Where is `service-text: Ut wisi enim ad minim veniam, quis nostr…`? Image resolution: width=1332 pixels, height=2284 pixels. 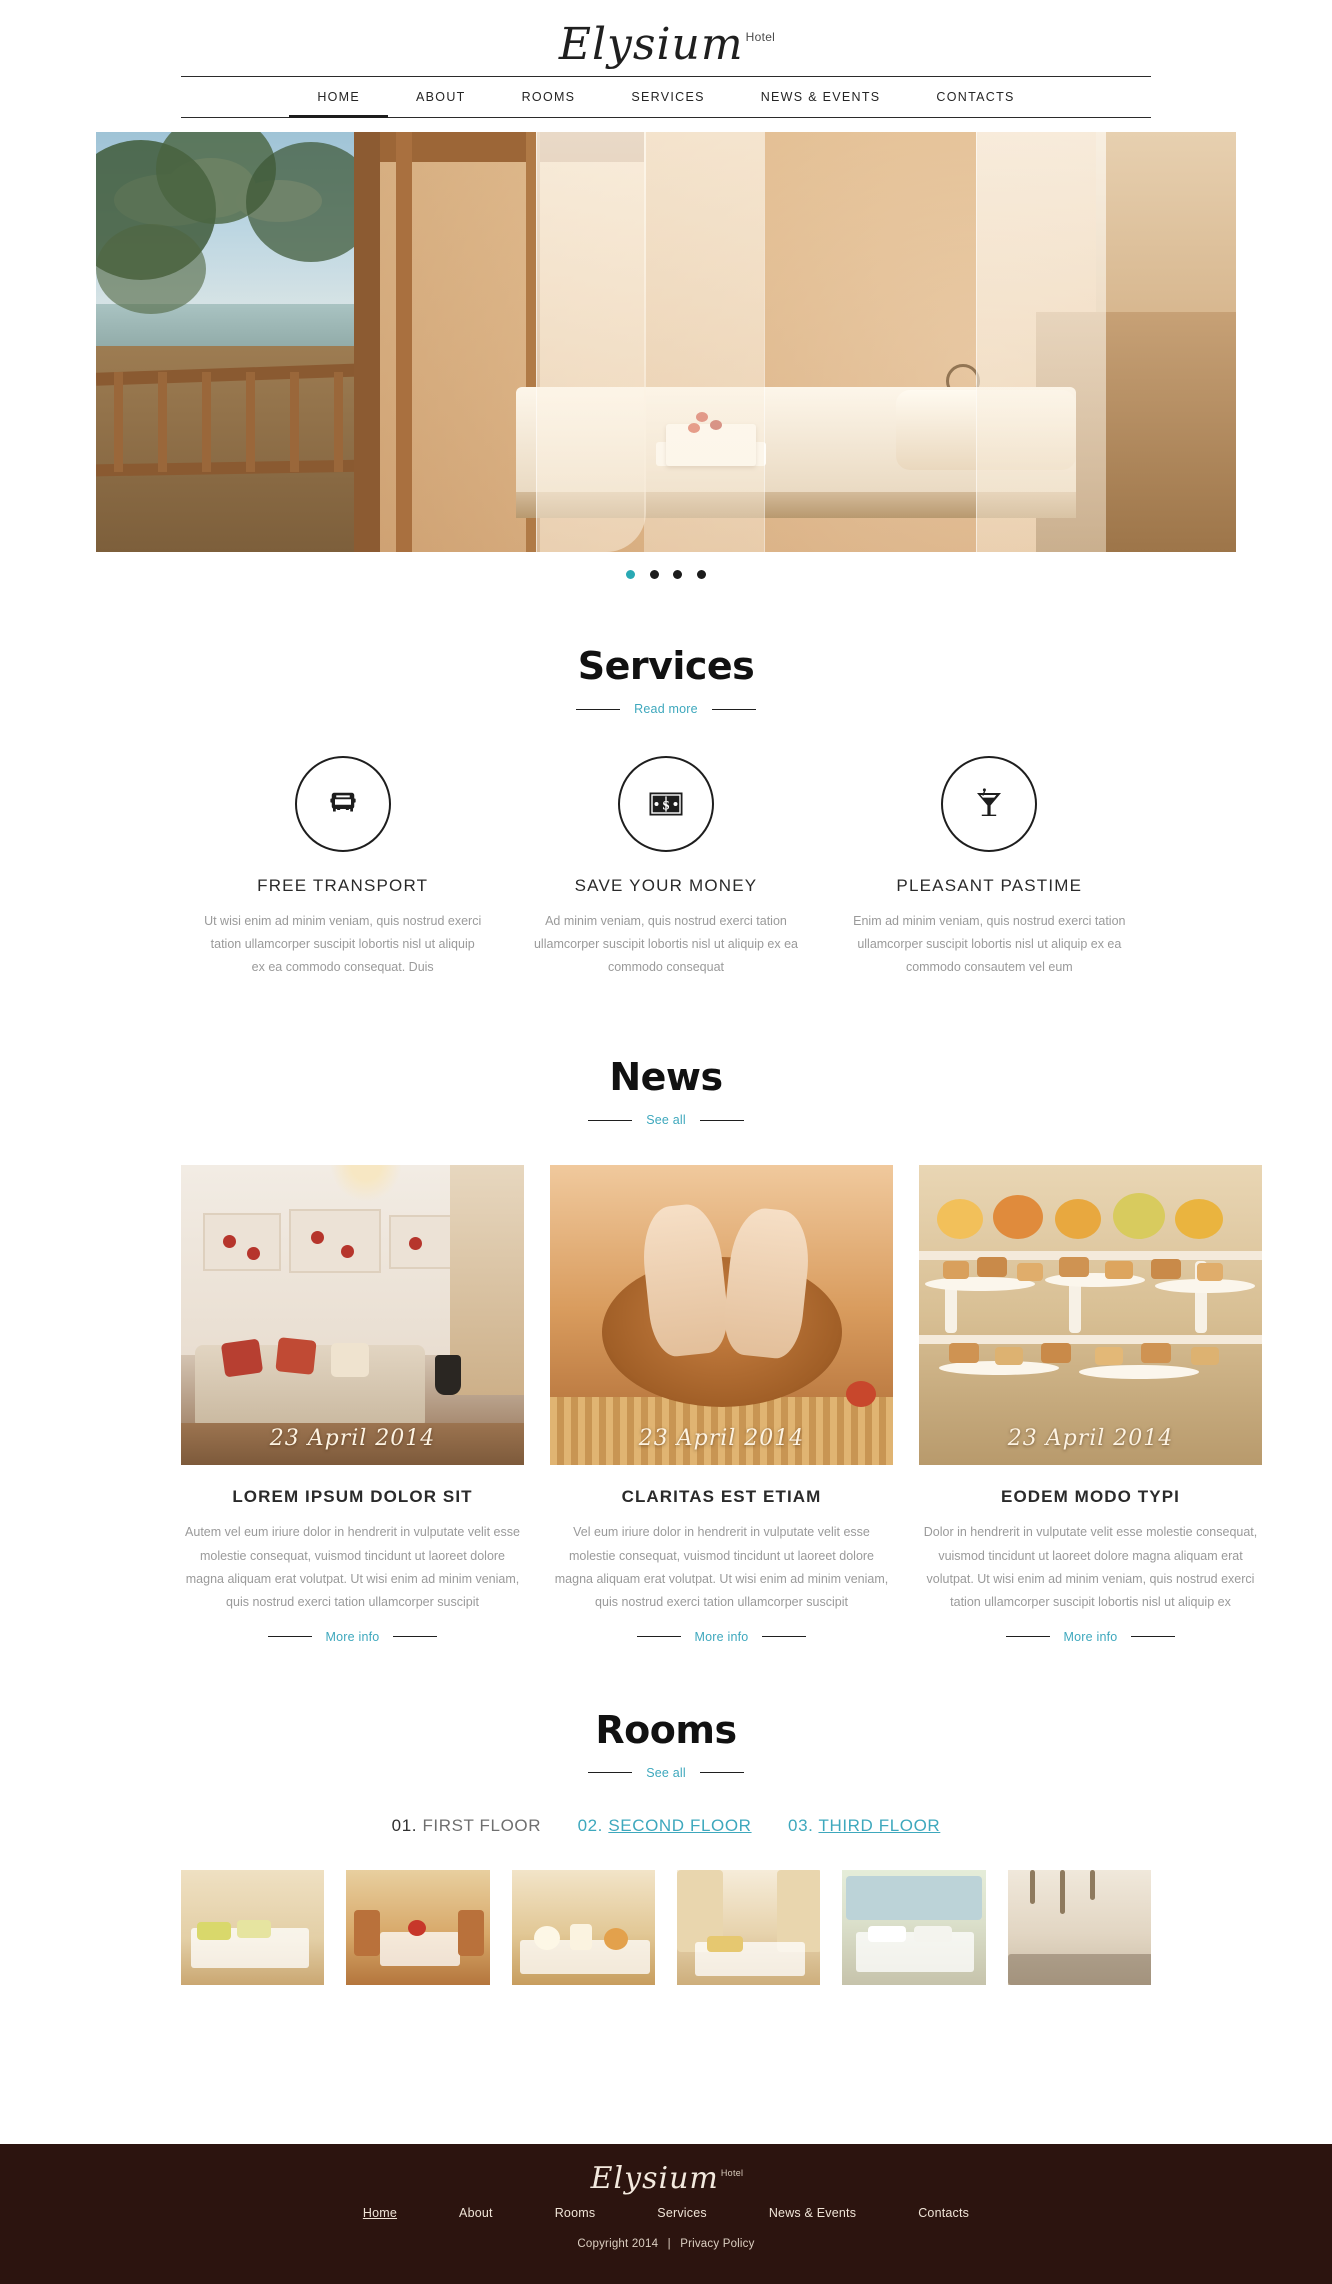
service-text: Ut wisi enim ad minim veniam, quis nostr… is located at coordinates (343, 944).